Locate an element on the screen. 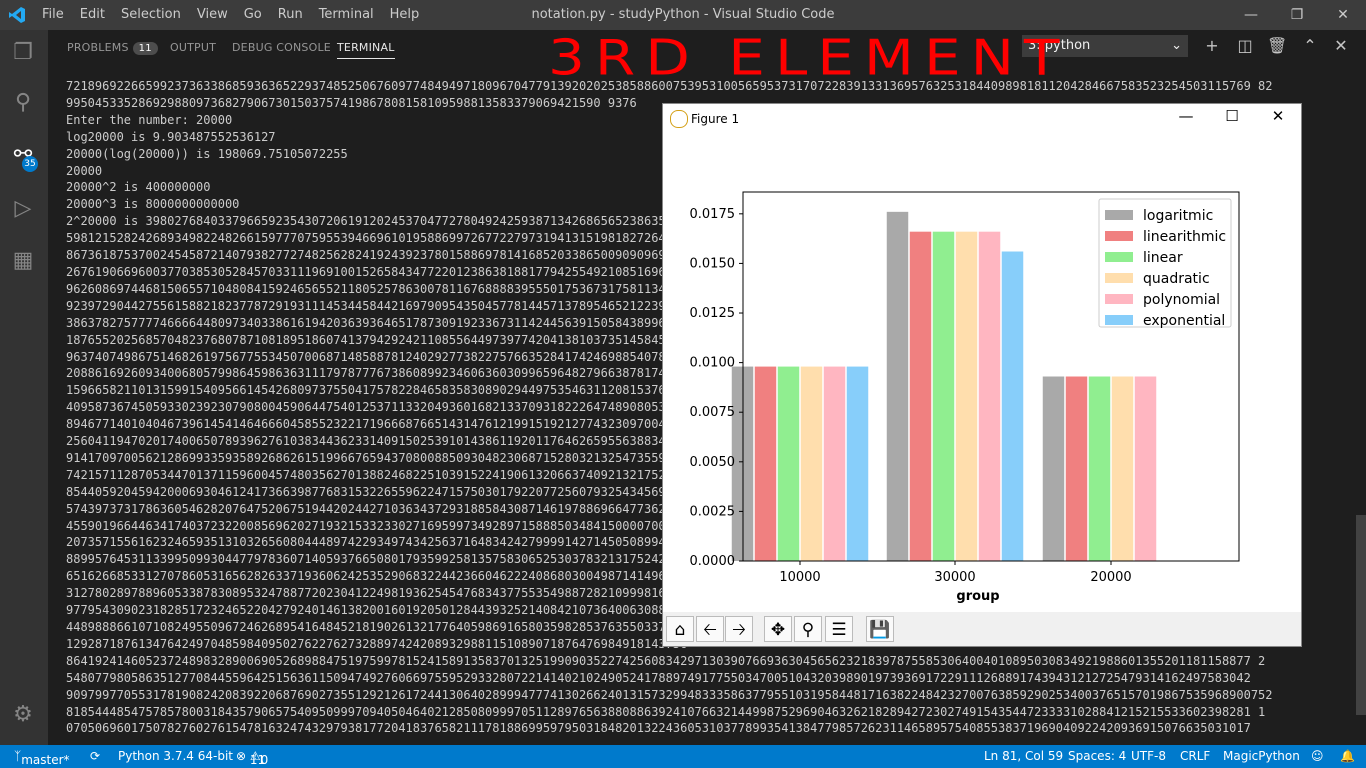 The width and height of the screenshot is (1366, 768). restore-icon: ❐ is located at coordinates (1297, 15).